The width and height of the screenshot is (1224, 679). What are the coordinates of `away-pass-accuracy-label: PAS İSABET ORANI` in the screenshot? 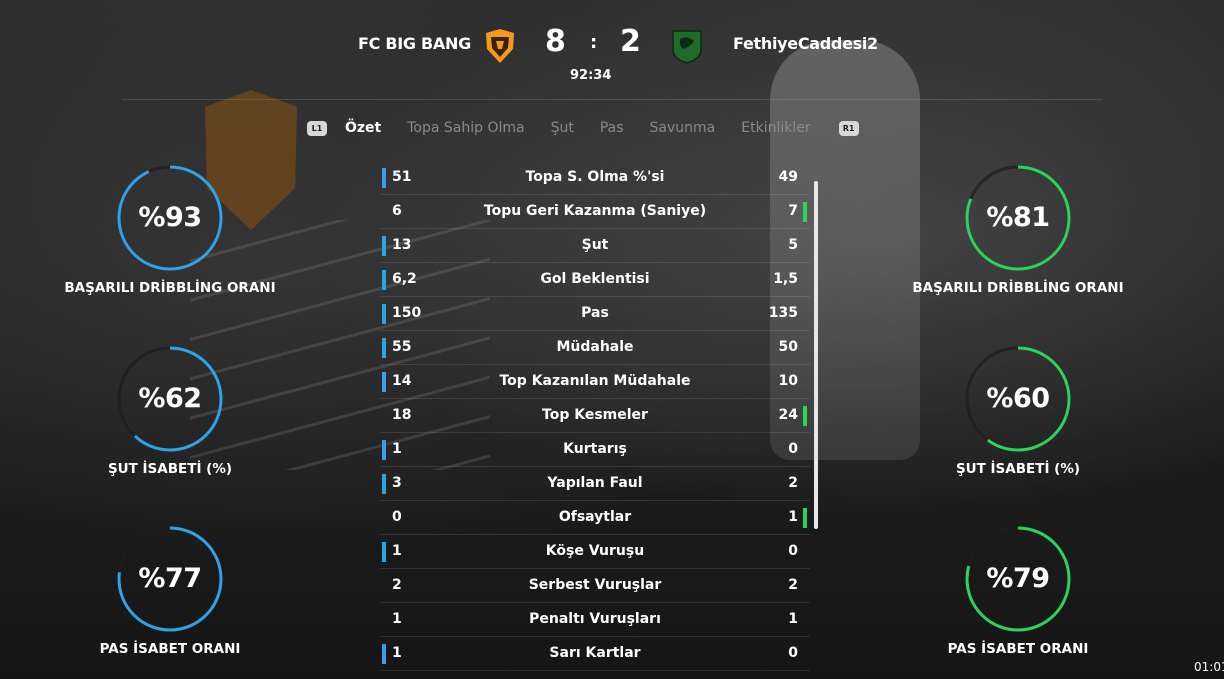 It's located at (1018, 649).